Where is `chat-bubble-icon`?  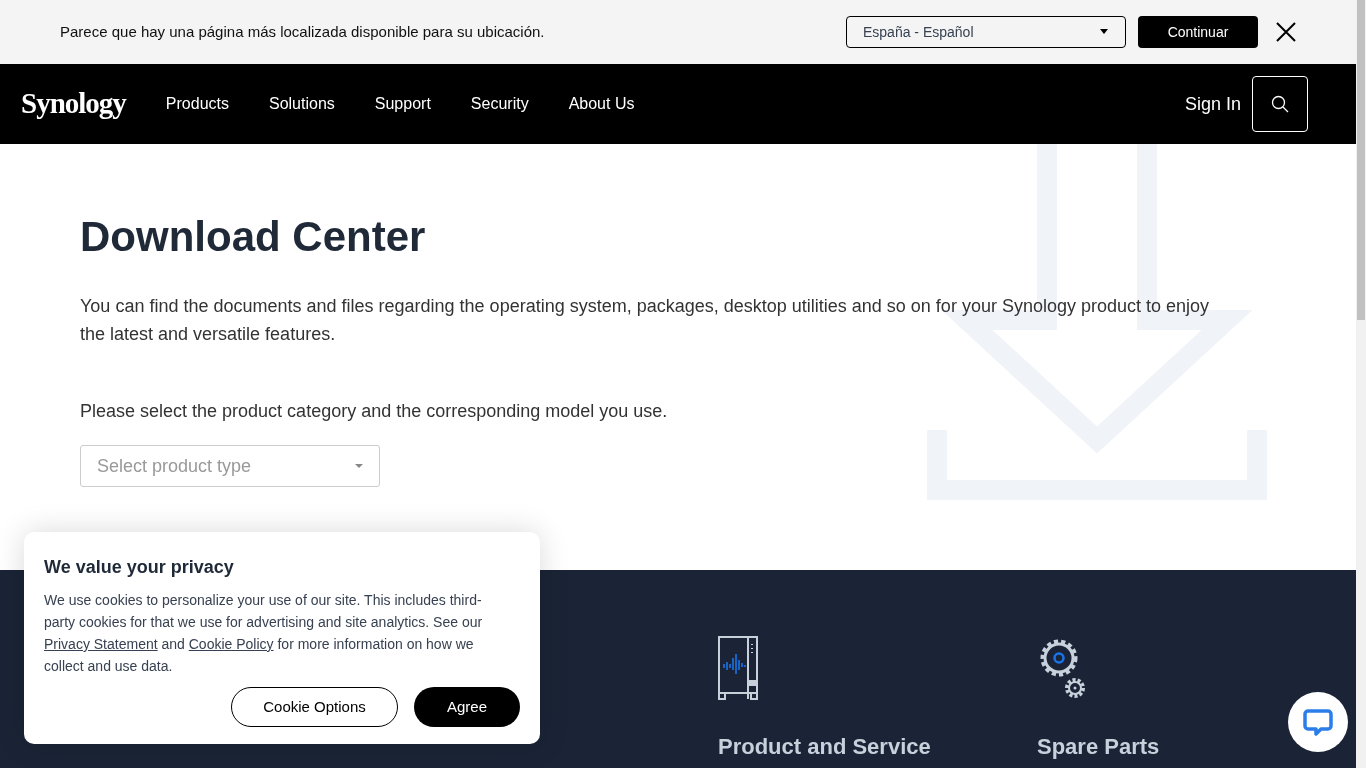
chat-bubble-icon is located at coordinates (1318, 722).